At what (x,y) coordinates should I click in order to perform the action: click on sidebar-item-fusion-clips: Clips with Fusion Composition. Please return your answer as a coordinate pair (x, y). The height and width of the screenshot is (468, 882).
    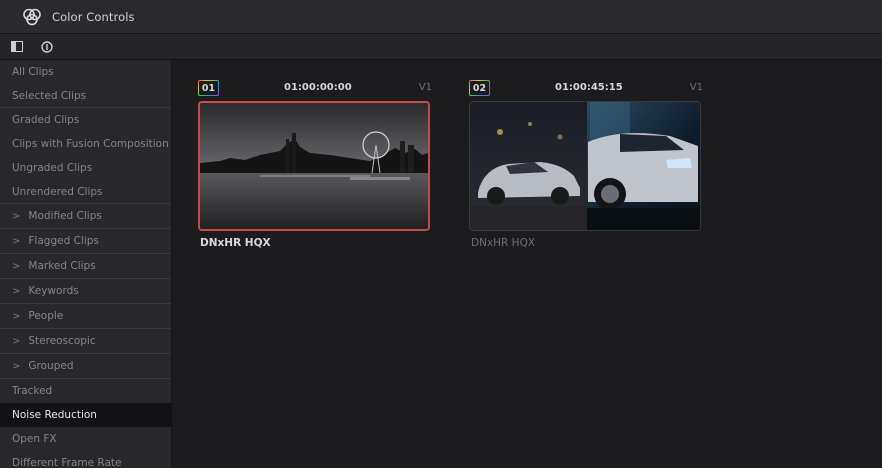
    Looking at the image, I should click on (85, 144).